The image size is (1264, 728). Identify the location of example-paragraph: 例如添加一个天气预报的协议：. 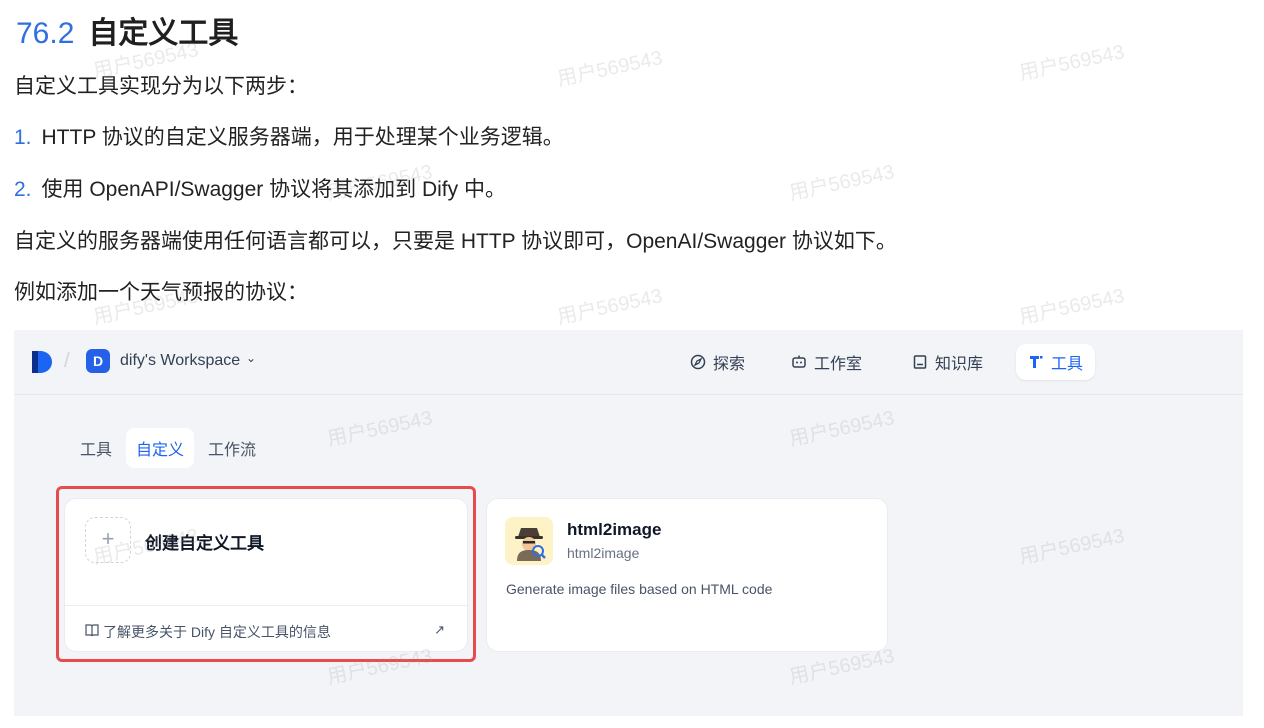
(161, 292).